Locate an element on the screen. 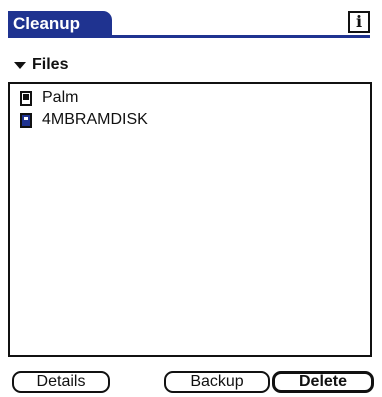  palm-device-icon is located at coordinates (26, 98).